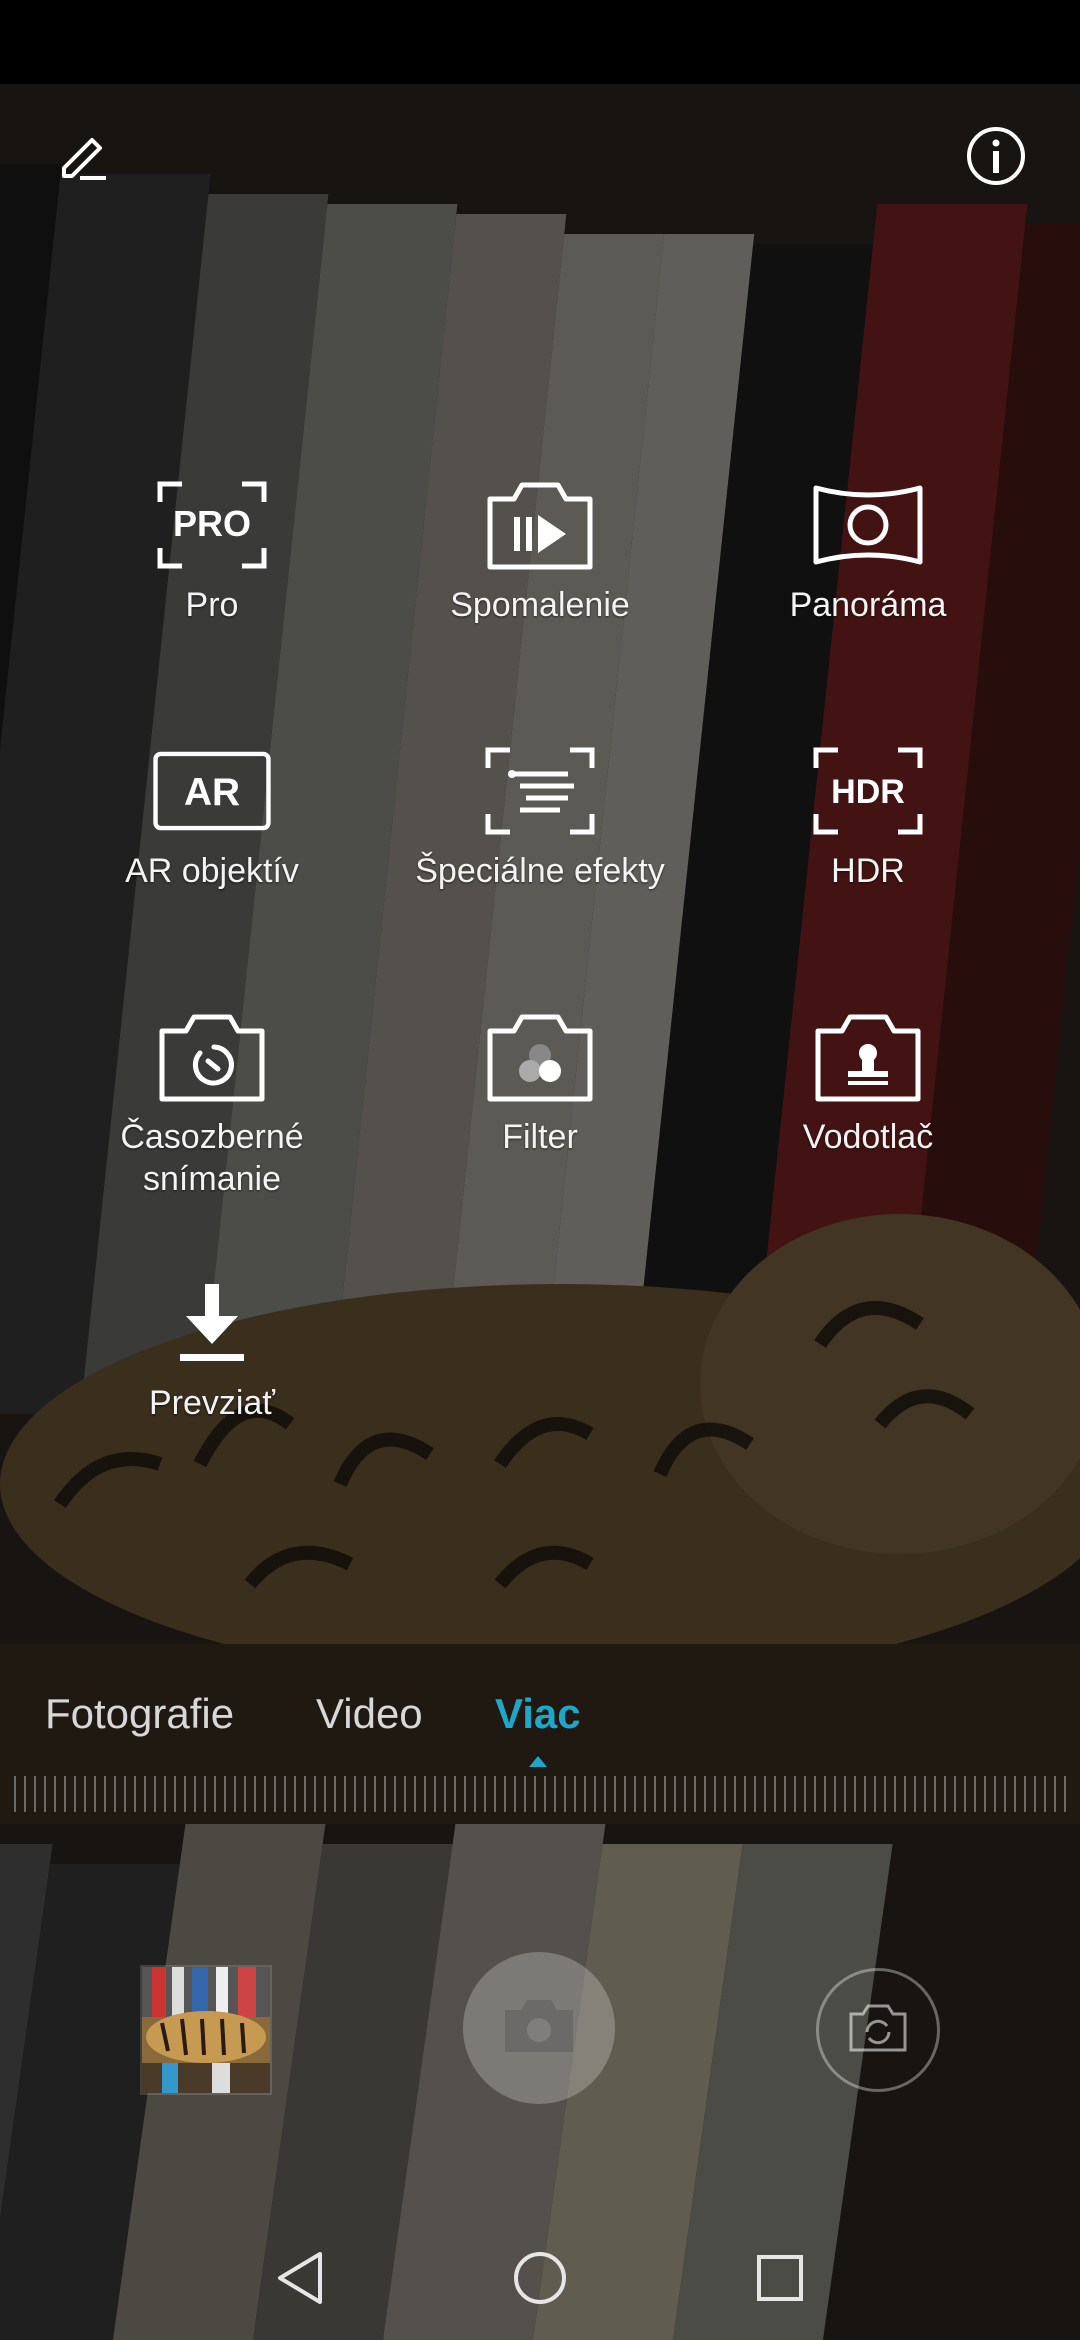 Image resolution: width=1080 pixels, height=2340 pixels. I want to click on mode-timelapse: Časozberné snímanie, so click(212, 1101).